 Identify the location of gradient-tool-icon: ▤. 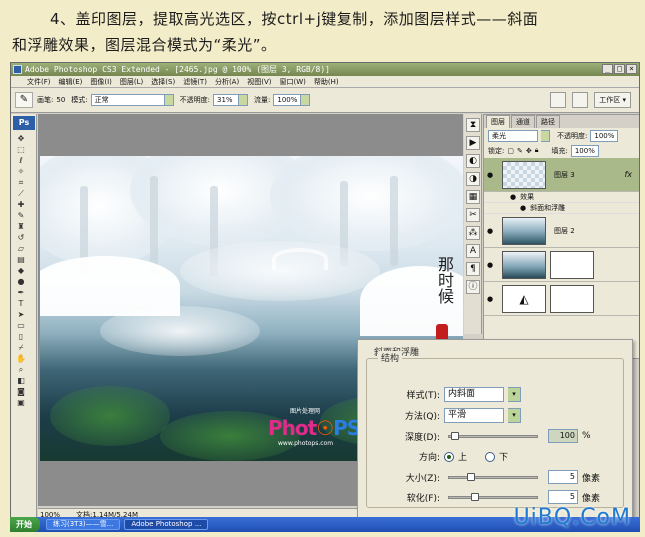
(21, 260).